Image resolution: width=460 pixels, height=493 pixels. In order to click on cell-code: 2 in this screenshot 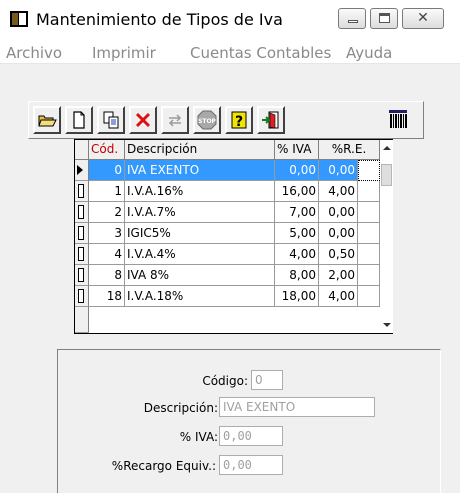, I will do `click(107, 212)`.